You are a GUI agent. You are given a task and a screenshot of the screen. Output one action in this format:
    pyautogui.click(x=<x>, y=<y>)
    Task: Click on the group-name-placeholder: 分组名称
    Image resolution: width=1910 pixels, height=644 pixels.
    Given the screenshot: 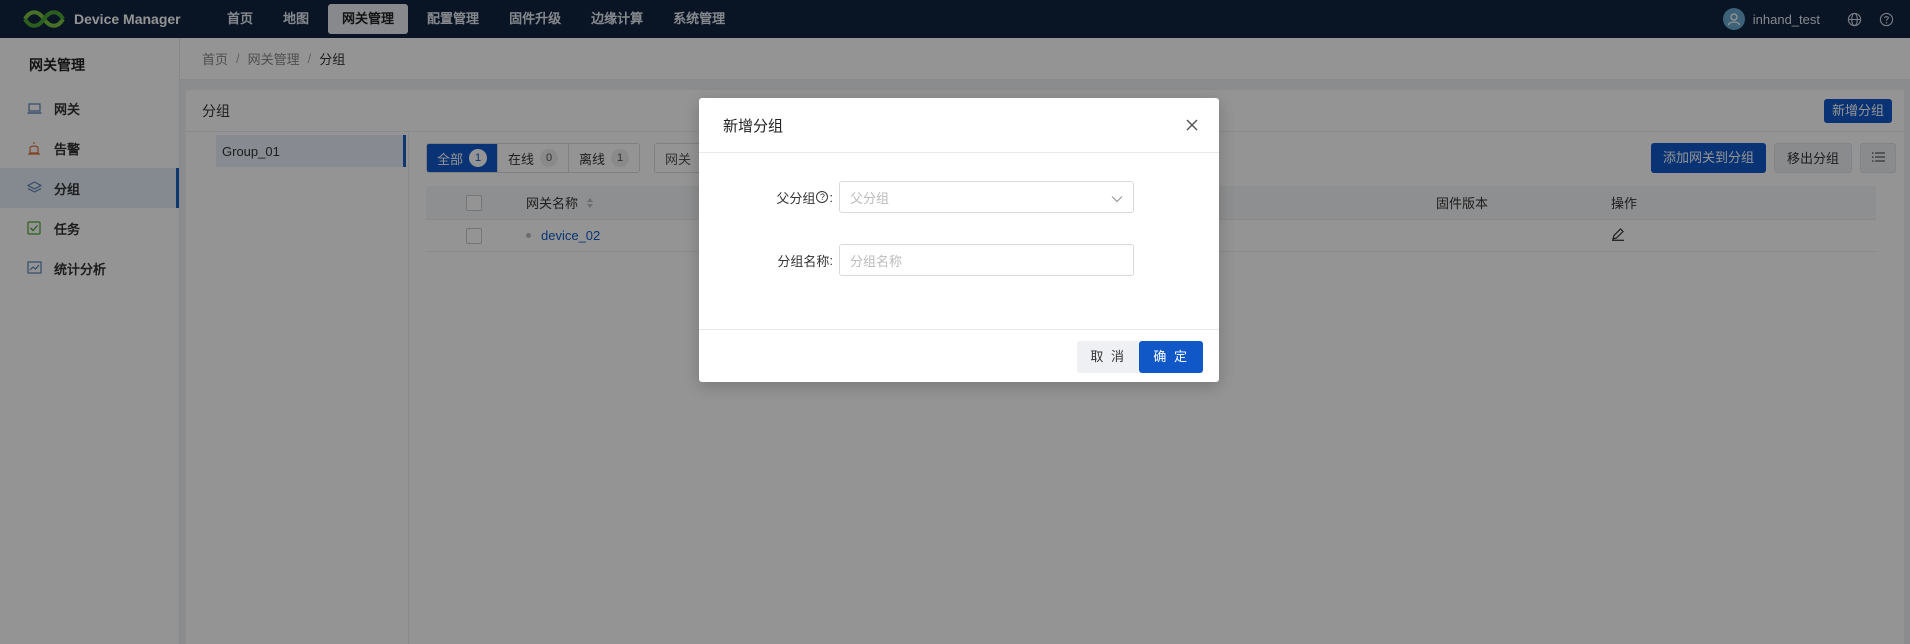 What is the action you would take?
    pyautogui.click(x=876, y=261)
    